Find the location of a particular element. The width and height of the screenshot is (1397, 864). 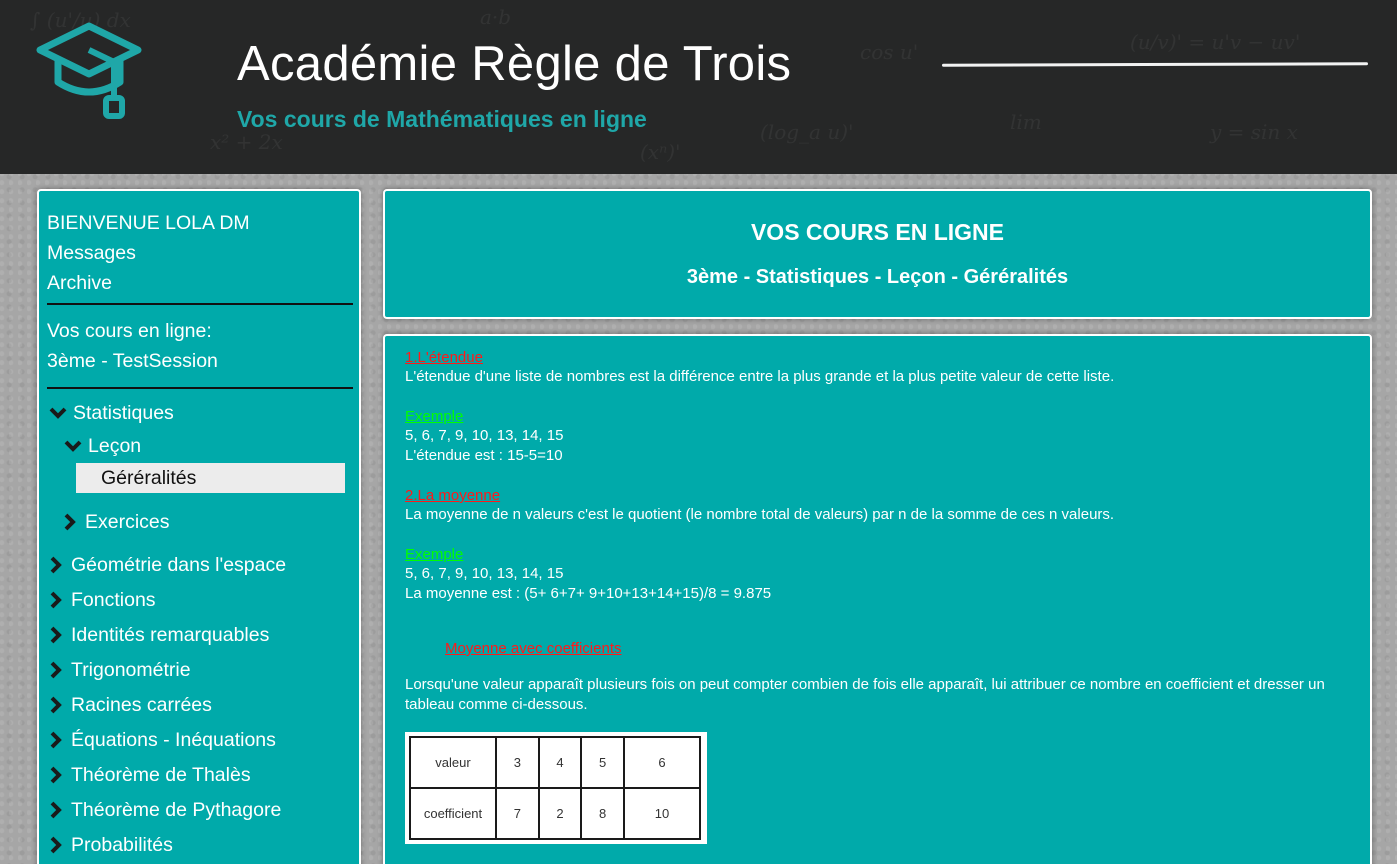

archive-link: Archive is located at coordinates (79, 283).